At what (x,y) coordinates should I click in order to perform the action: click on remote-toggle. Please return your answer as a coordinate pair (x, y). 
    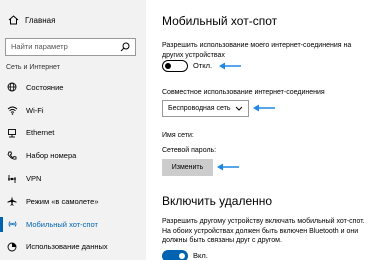
    Looking at the image, I should click on (175, 255).